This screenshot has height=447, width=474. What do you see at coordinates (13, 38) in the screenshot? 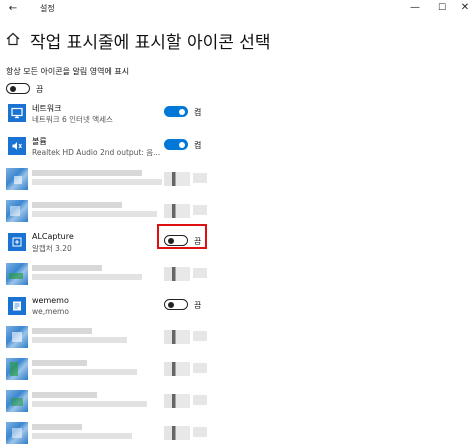
I see `home-icon` at bounding box center [13, 38].